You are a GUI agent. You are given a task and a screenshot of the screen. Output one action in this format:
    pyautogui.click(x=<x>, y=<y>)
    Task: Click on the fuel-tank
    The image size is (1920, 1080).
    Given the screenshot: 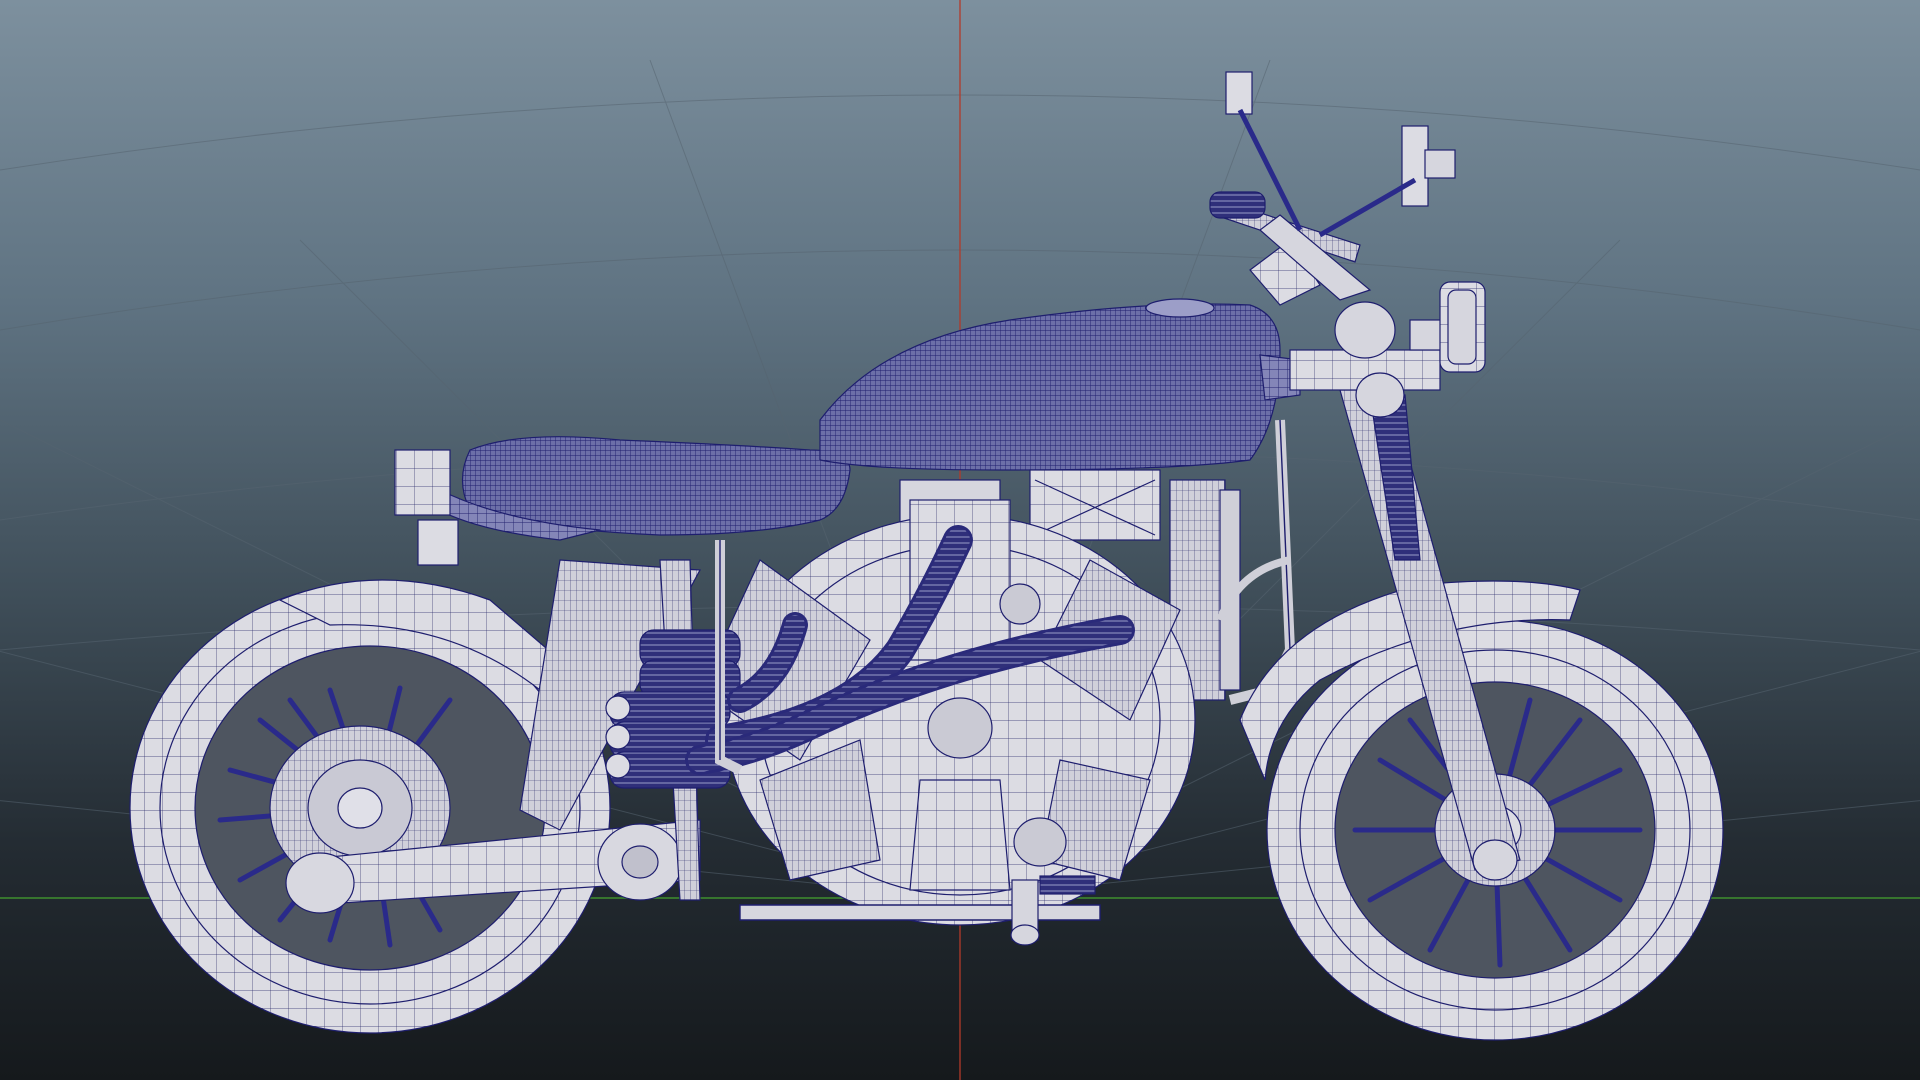 What is the action you would take?
    pyautogui.click(x=1060, y=384)
    